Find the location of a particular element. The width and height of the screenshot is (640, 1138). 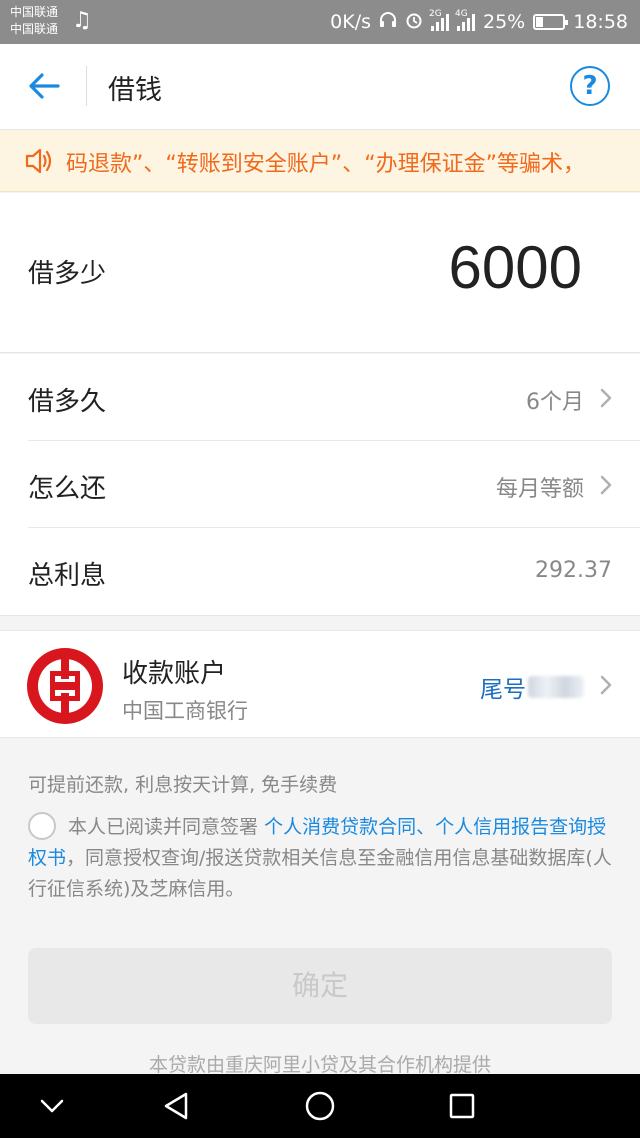

carrier-2: 中国联通 is located at coordinates (34, 29).